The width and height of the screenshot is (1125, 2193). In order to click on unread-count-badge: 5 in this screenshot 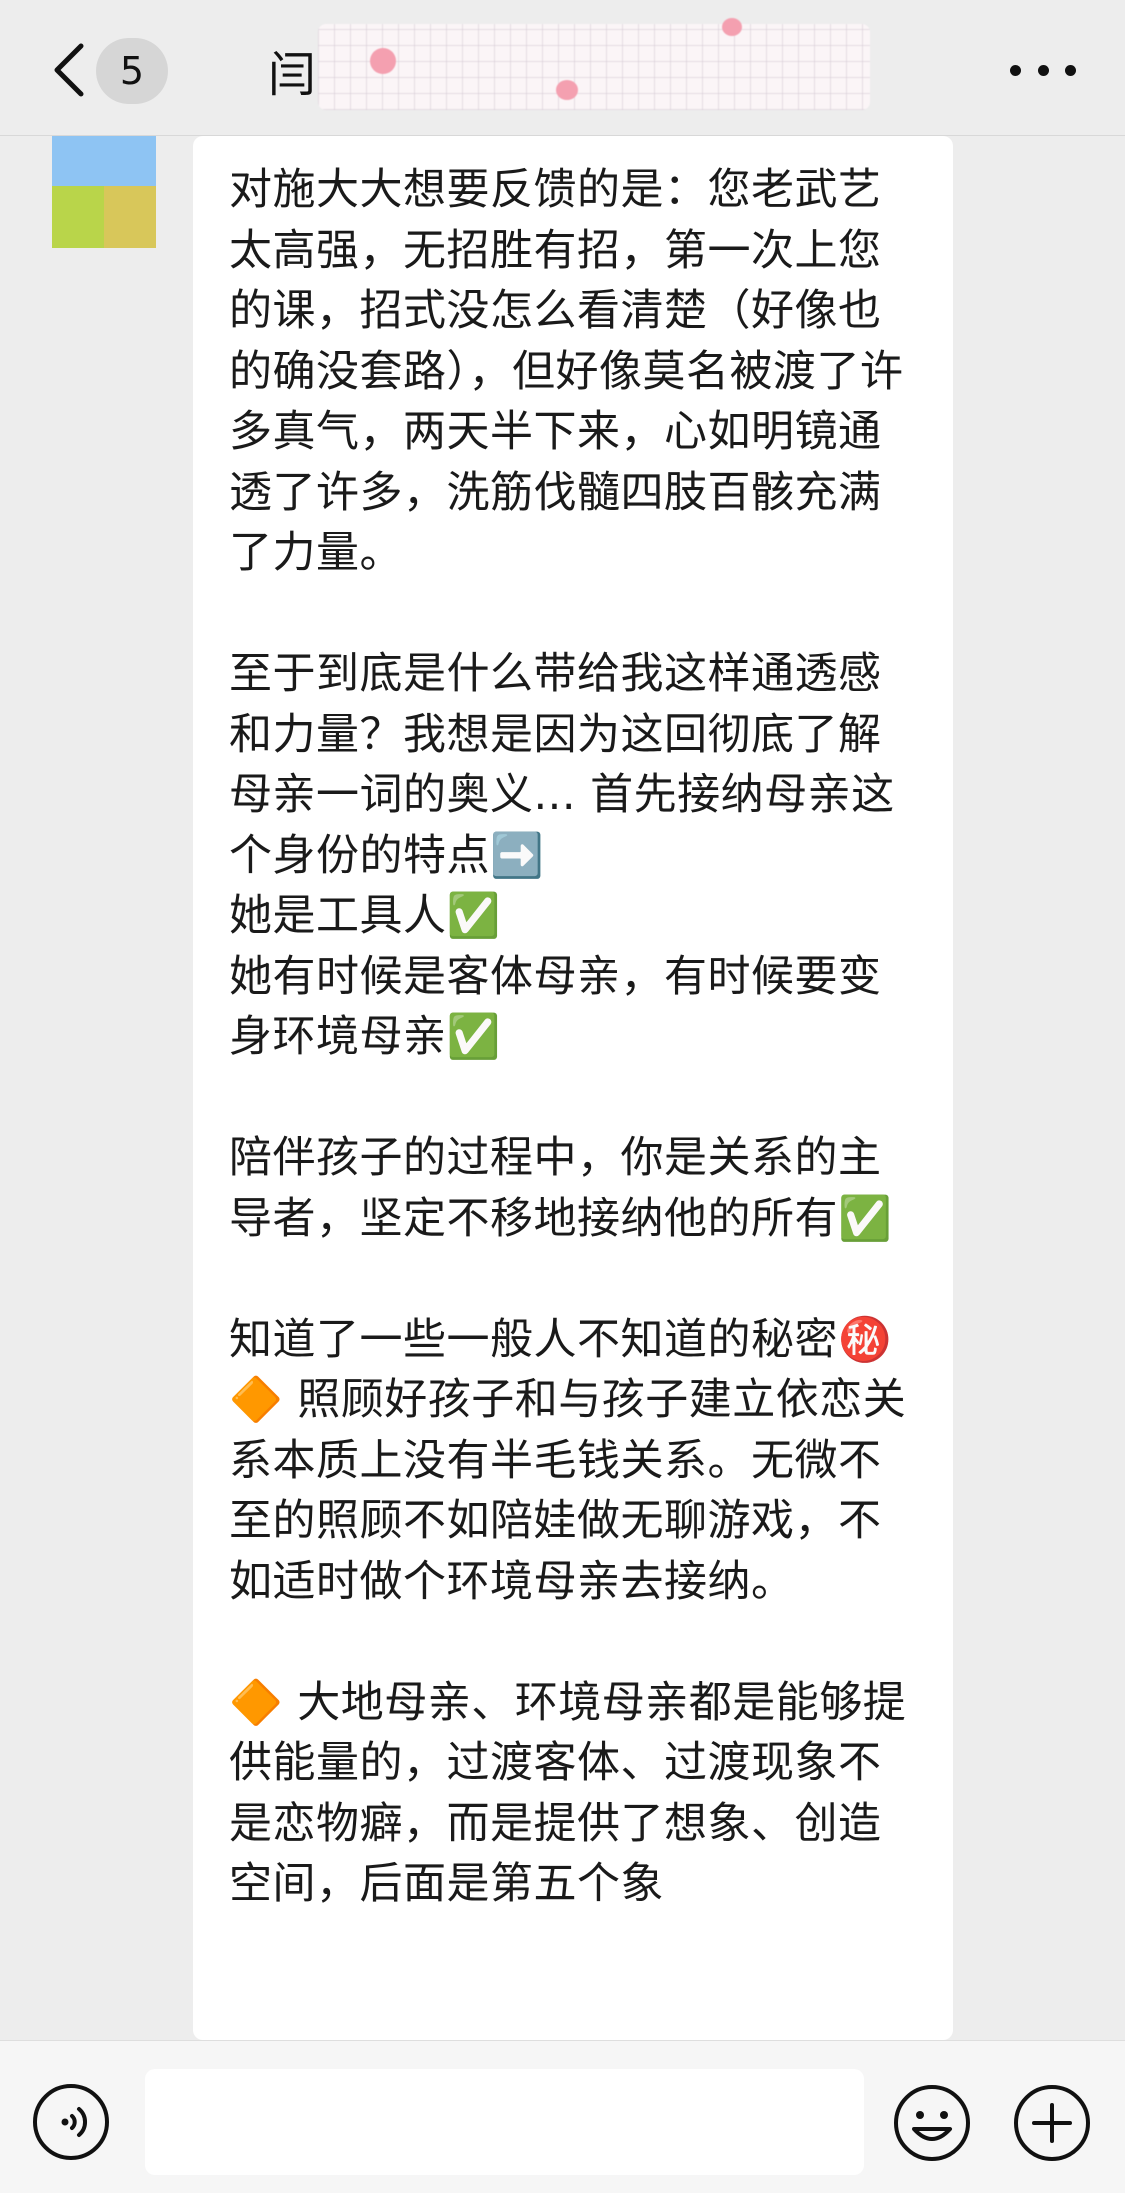, I will do `click(132, 71)`.